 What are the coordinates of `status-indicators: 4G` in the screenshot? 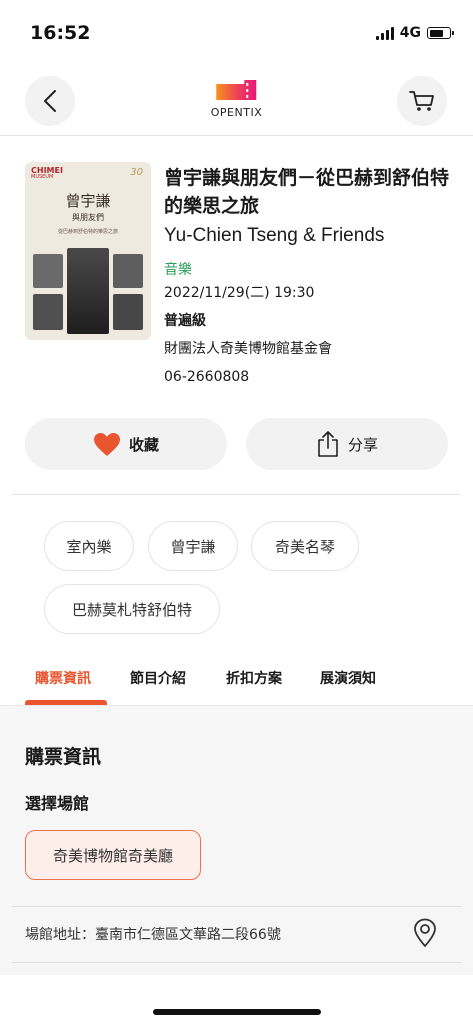 It's located at (414, 33).